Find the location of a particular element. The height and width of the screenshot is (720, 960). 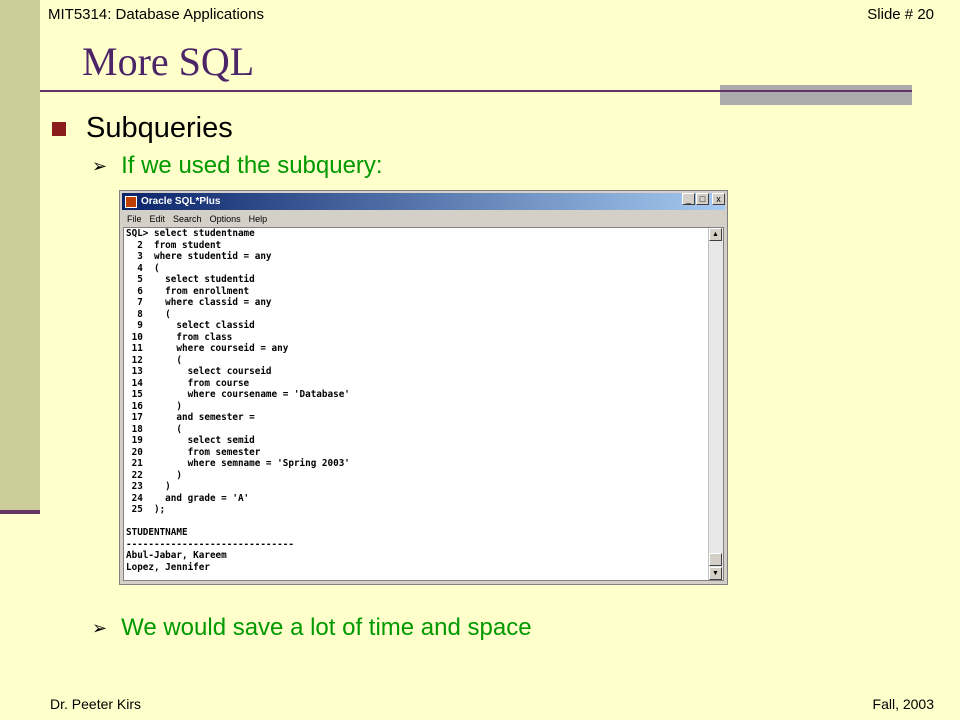

window-controls: _ □ x is located at coordinates (703, 199).